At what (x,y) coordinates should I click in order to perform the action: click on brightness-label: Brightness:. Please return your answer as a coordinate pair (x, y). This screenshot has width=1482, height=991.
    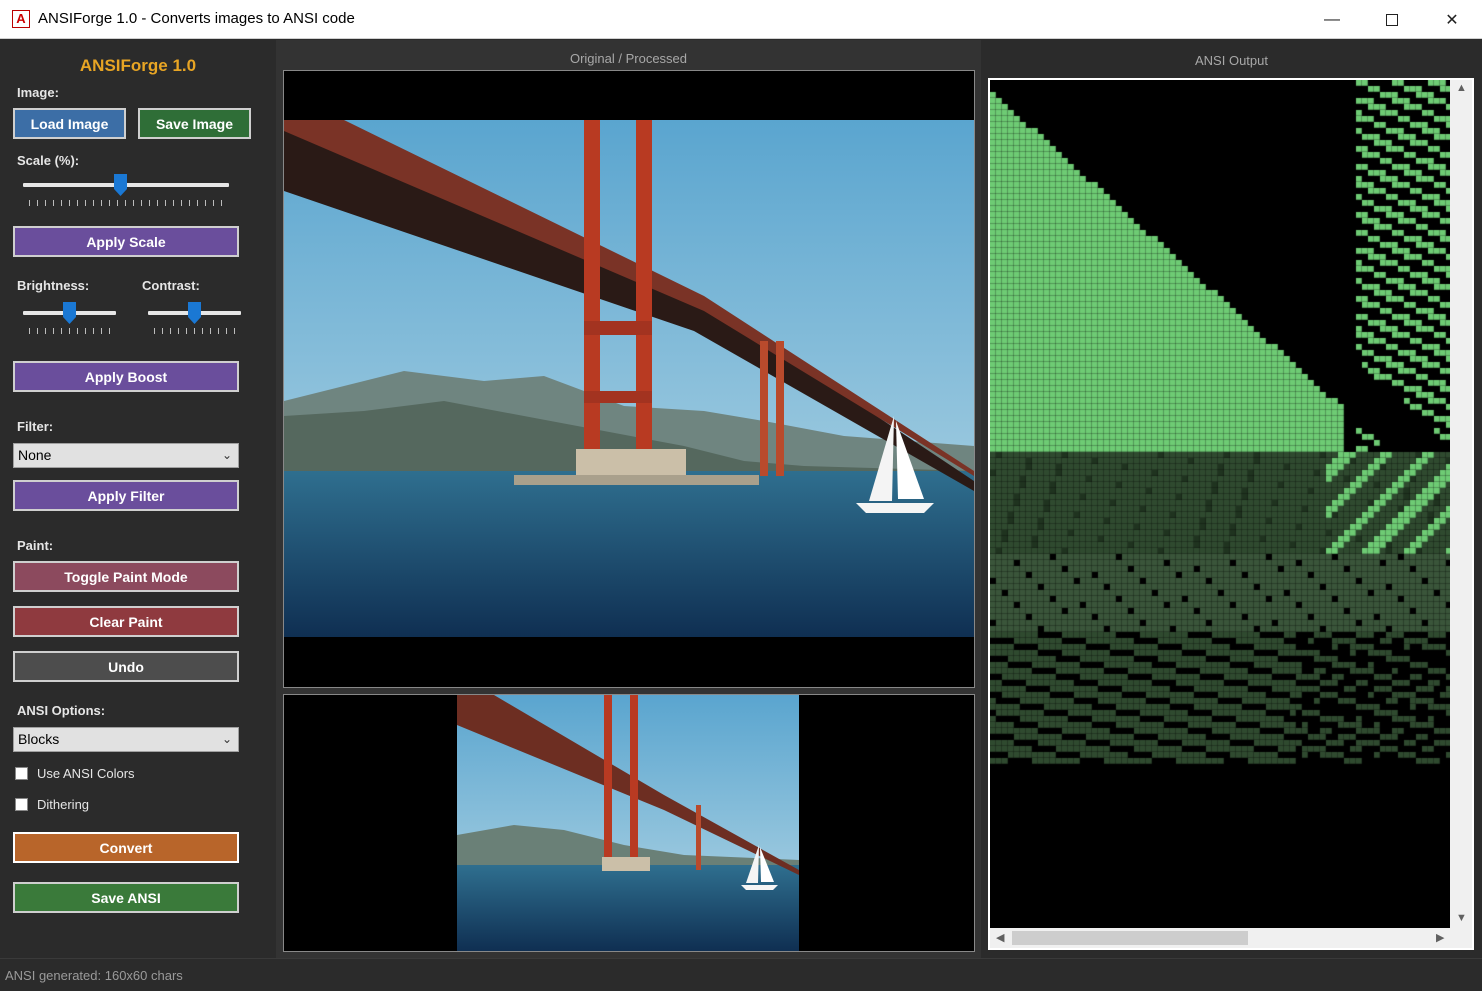
    Looking at the image, I should click on (53, 285).